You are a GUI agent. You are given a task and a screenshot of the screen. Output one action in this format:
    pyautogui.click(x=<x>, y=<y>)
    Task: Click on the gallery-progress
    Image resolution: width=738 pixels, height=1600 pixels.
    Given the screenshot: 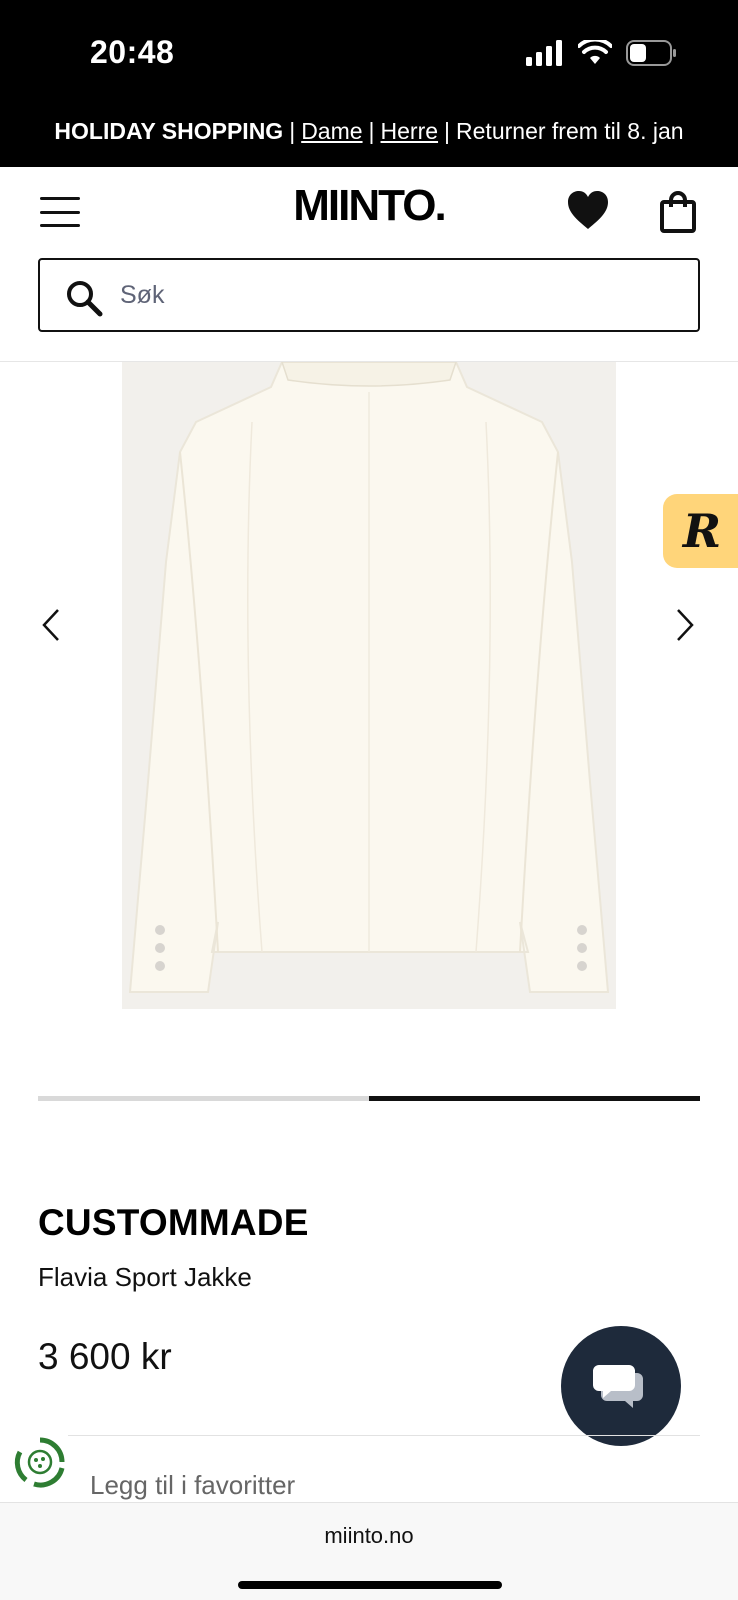 What is the action you would take?
    pyautogui.click(x=369, y=1098)
    